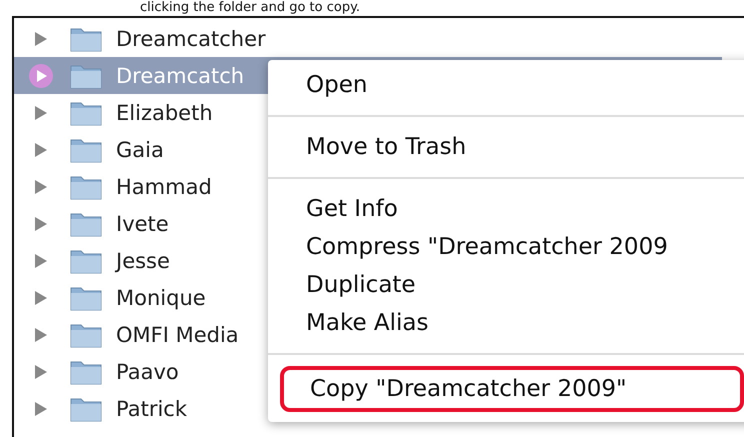 This screenshot has height=437, width=744. What do you see at coordinates (164, 186) in the screenshot?
I see `folder-name: Hammad` at bounding box center [164, 186].